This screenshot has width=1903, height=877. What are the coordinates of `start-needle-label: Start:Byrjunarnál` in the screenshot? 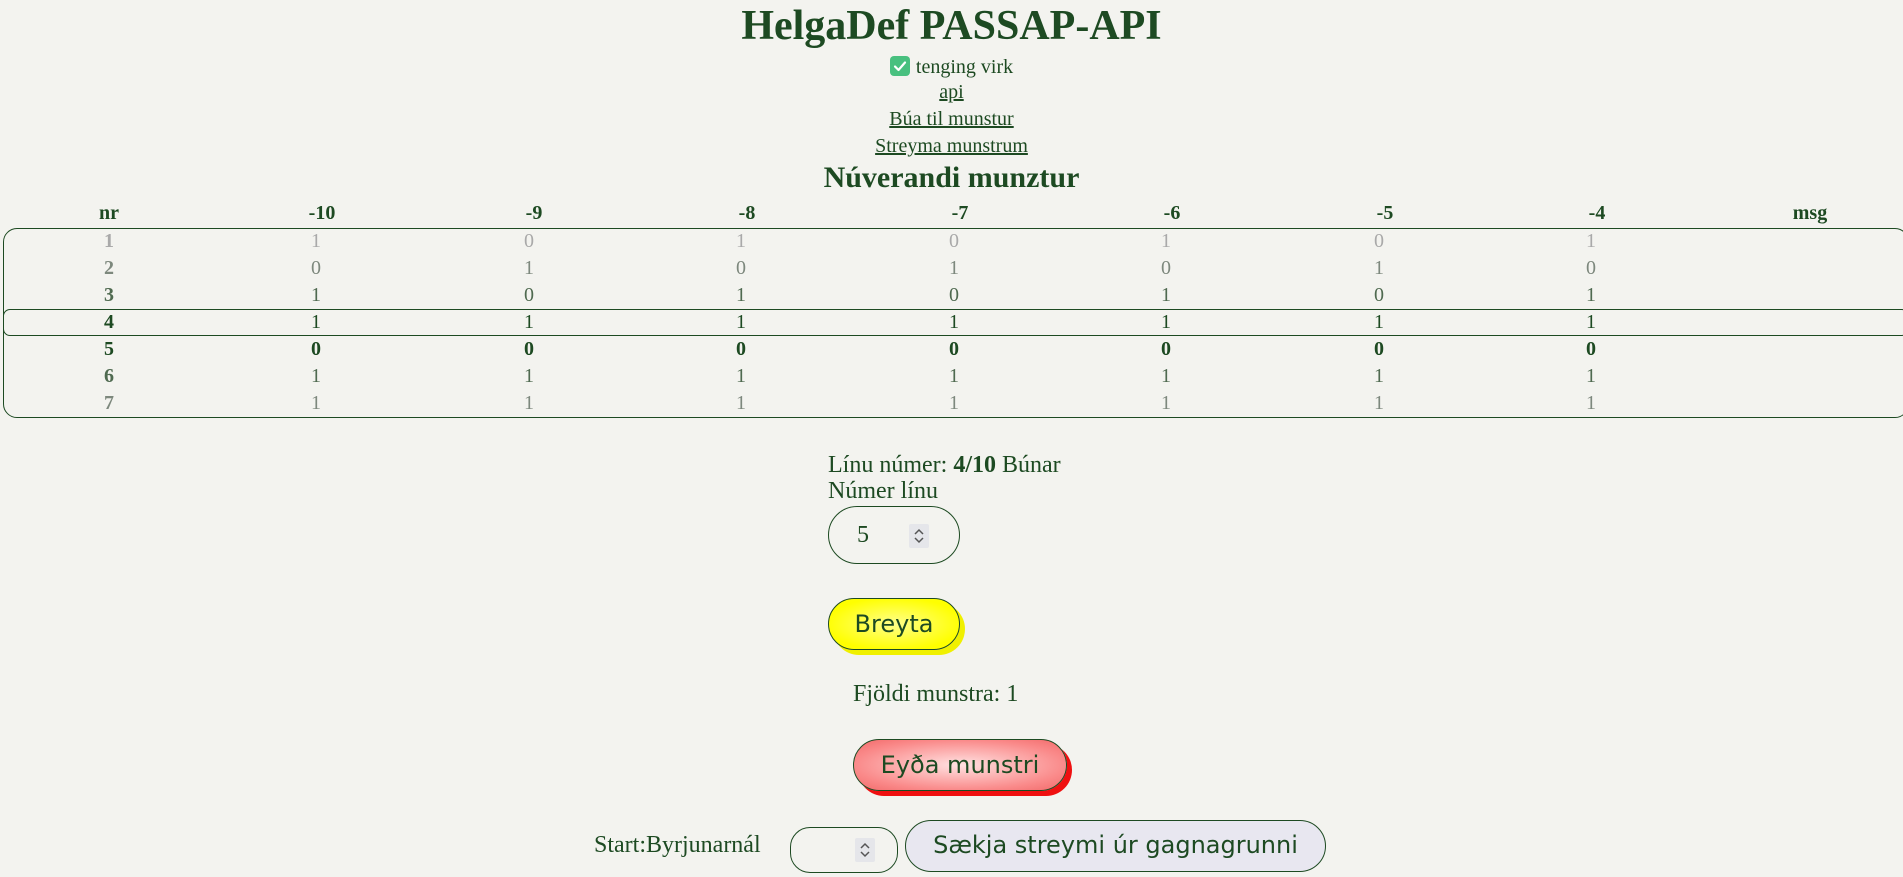 It's located at (677, 845).